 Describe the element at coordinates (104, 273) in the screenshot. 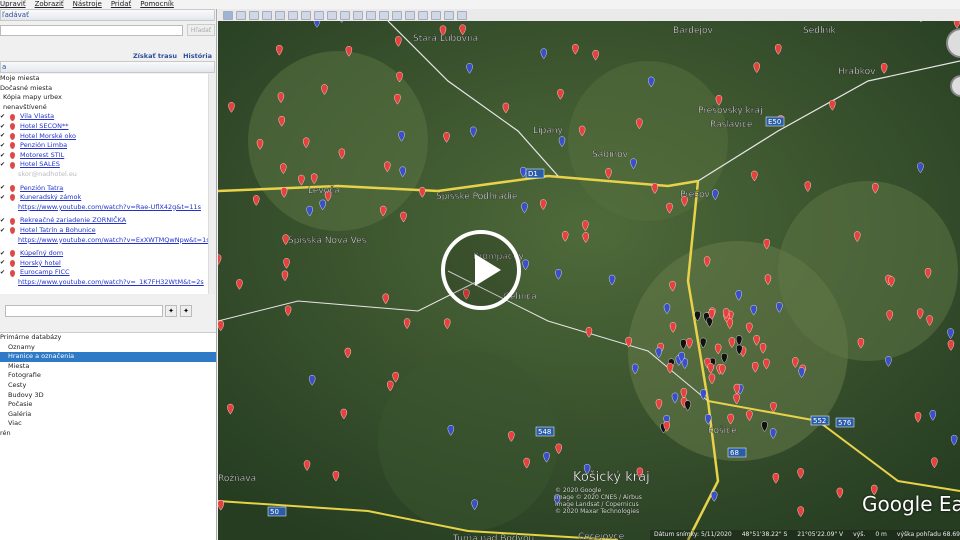

I see `places-item: ✔ Eurocamp FICC` at that location.